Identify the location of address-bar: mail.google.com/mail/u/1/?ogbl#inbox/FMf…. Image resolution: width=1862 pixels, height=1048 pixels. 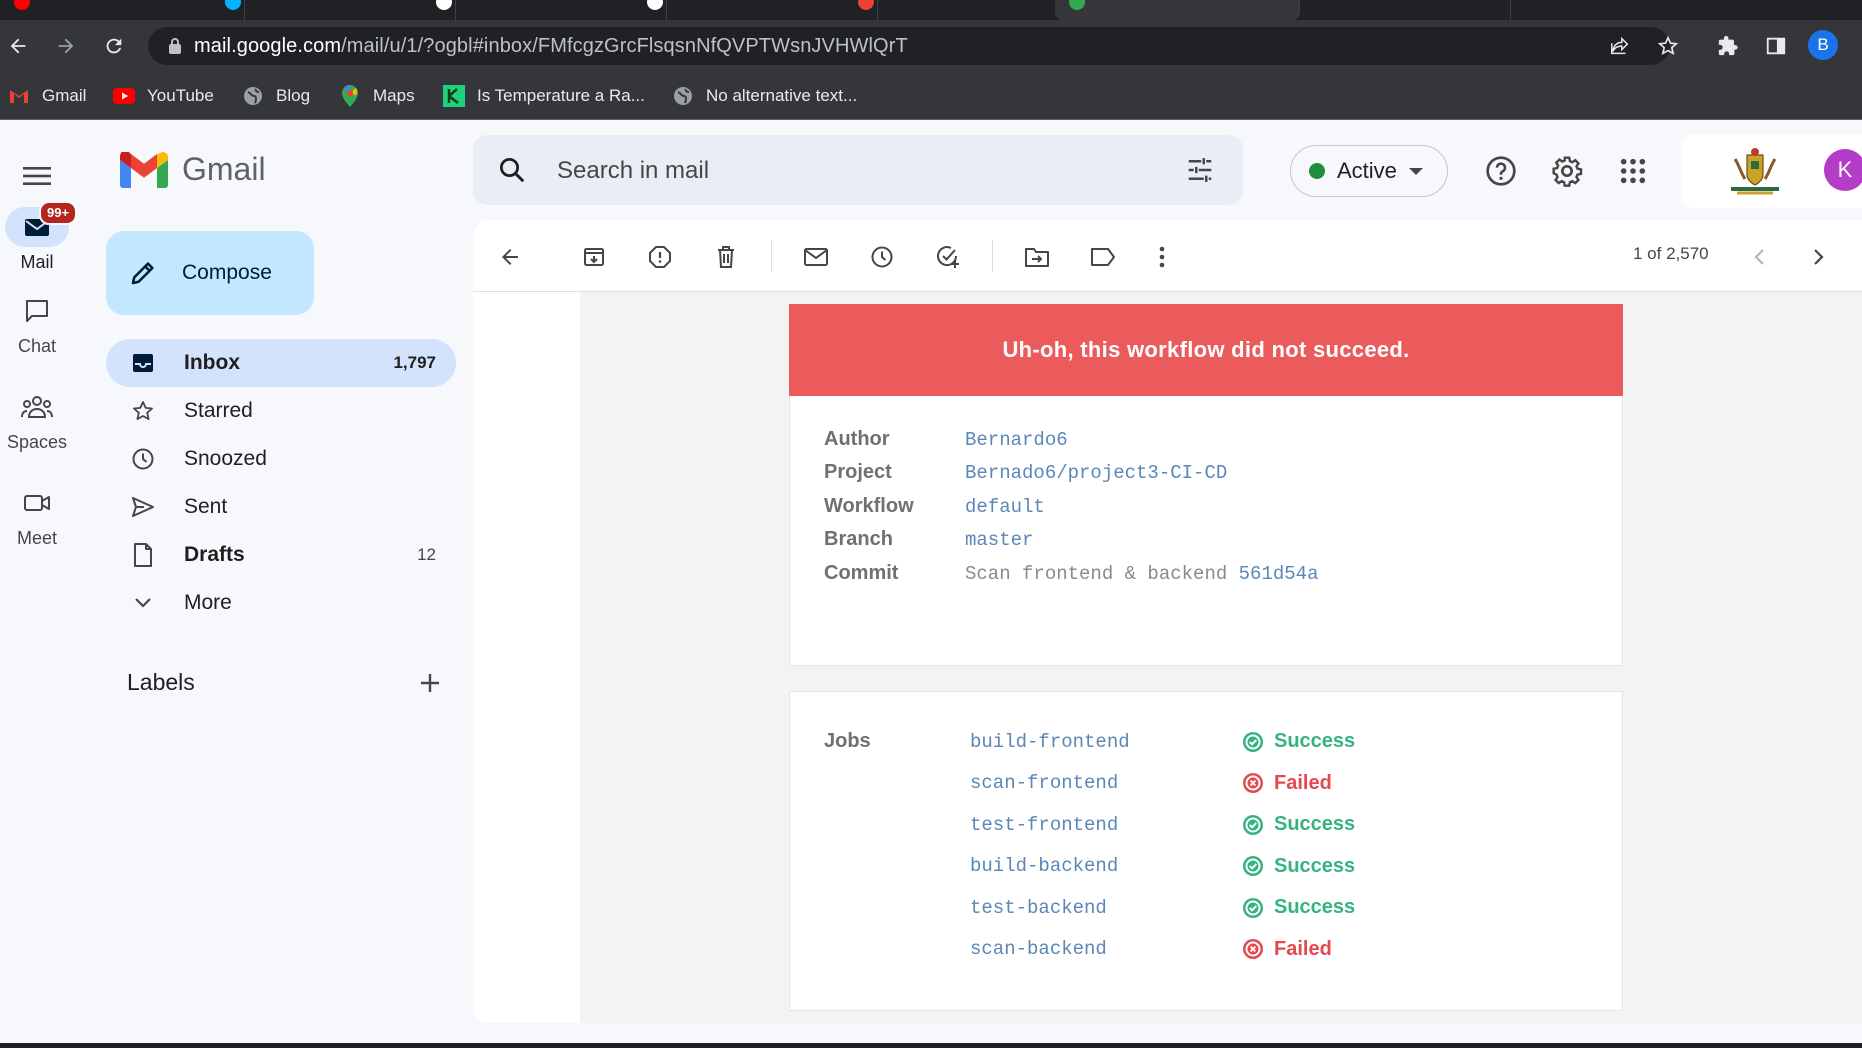
(909, 46).